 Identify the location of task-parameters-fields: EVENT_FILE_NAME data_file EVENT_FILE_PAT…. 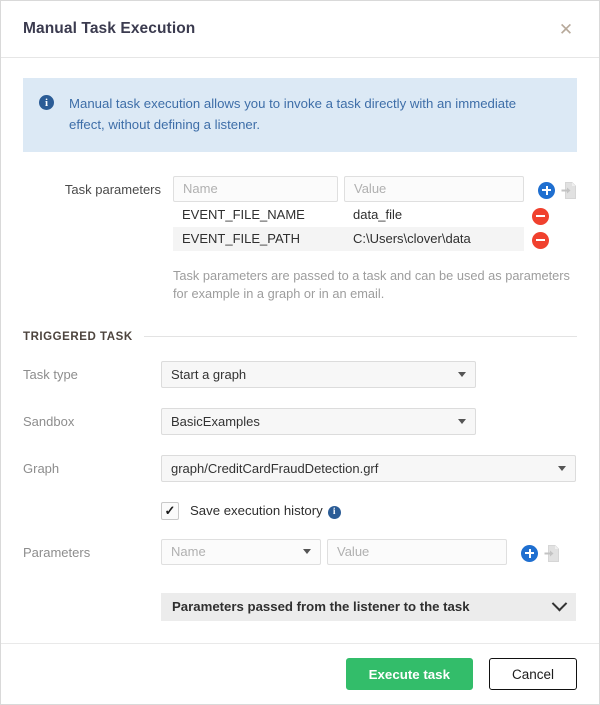
(375, 239).